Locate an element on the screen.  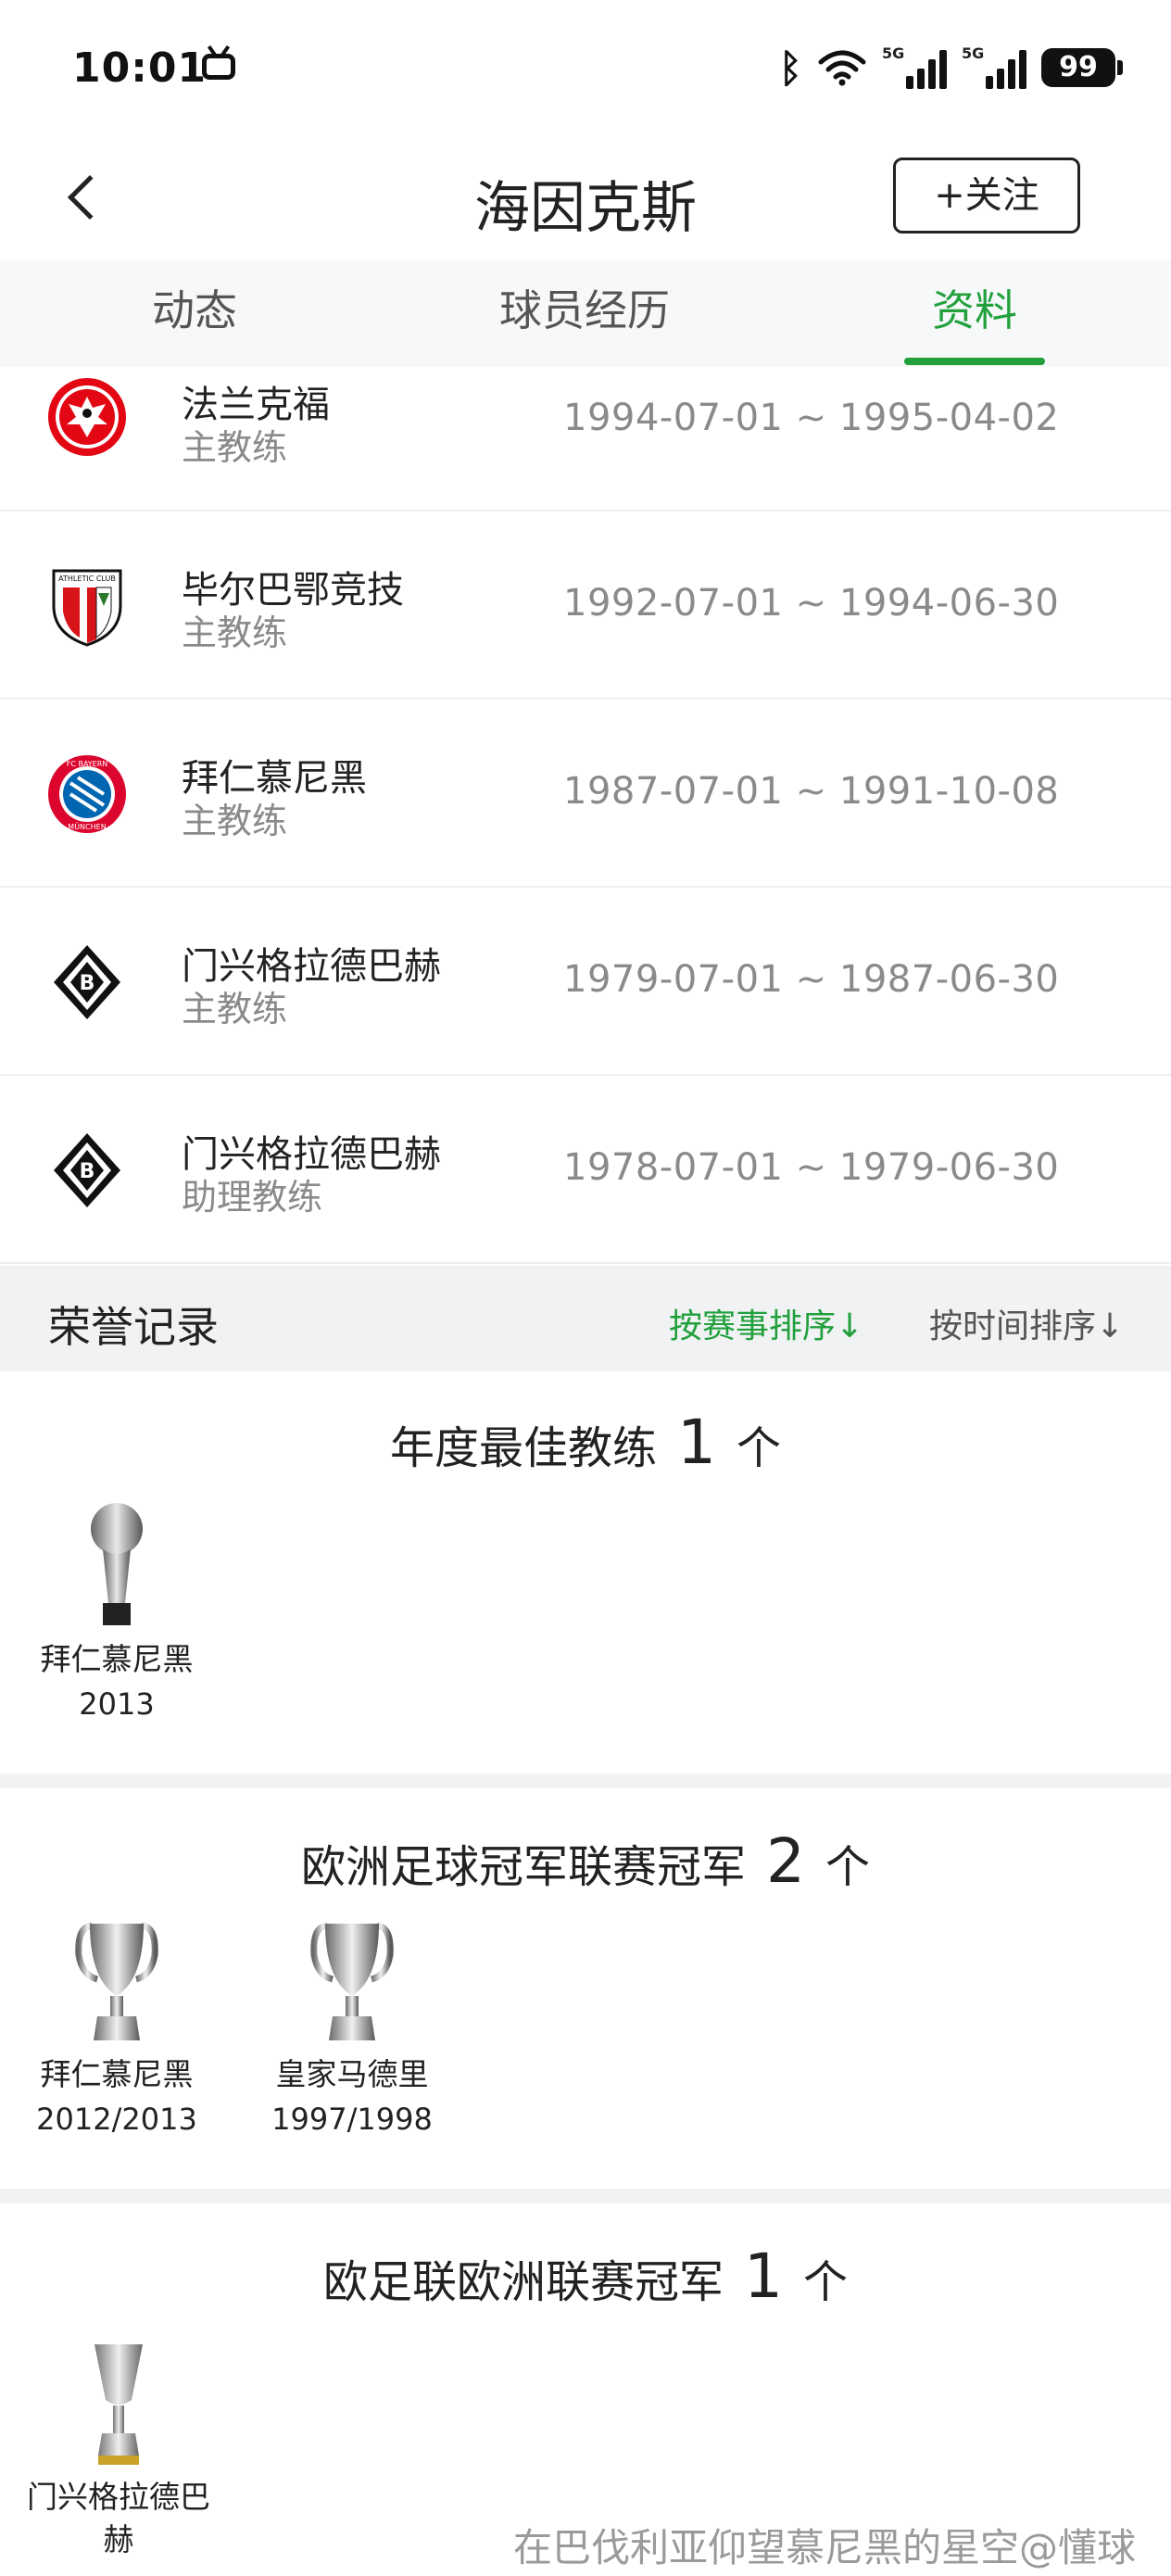
status-icons: ᛒ 5G 5G 99 is located at coordinates (951, 68).